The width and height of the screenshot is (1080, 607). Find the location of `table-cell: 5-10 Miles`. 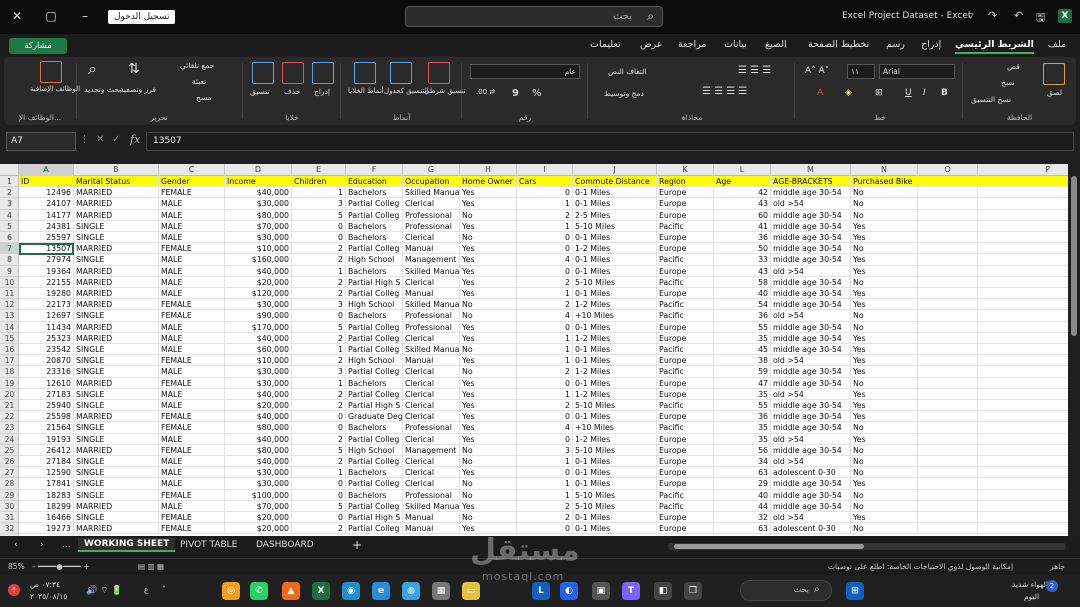

table-cell: 5-10 Miles is located at coordinates (615, 282).